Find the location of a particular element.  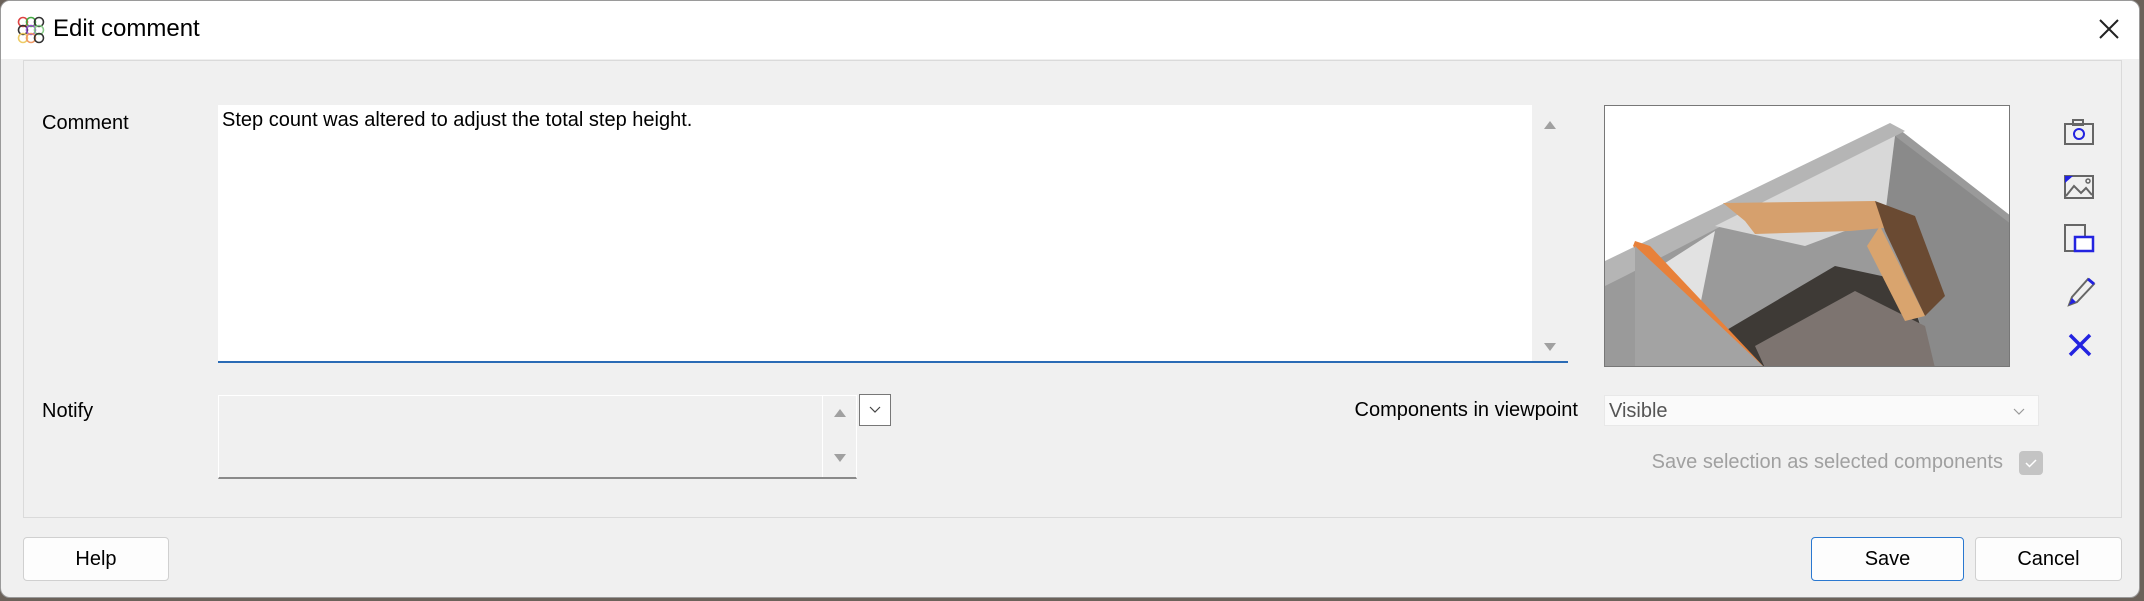

dialog-title: Edit comment is located at coordinates (126, 28).